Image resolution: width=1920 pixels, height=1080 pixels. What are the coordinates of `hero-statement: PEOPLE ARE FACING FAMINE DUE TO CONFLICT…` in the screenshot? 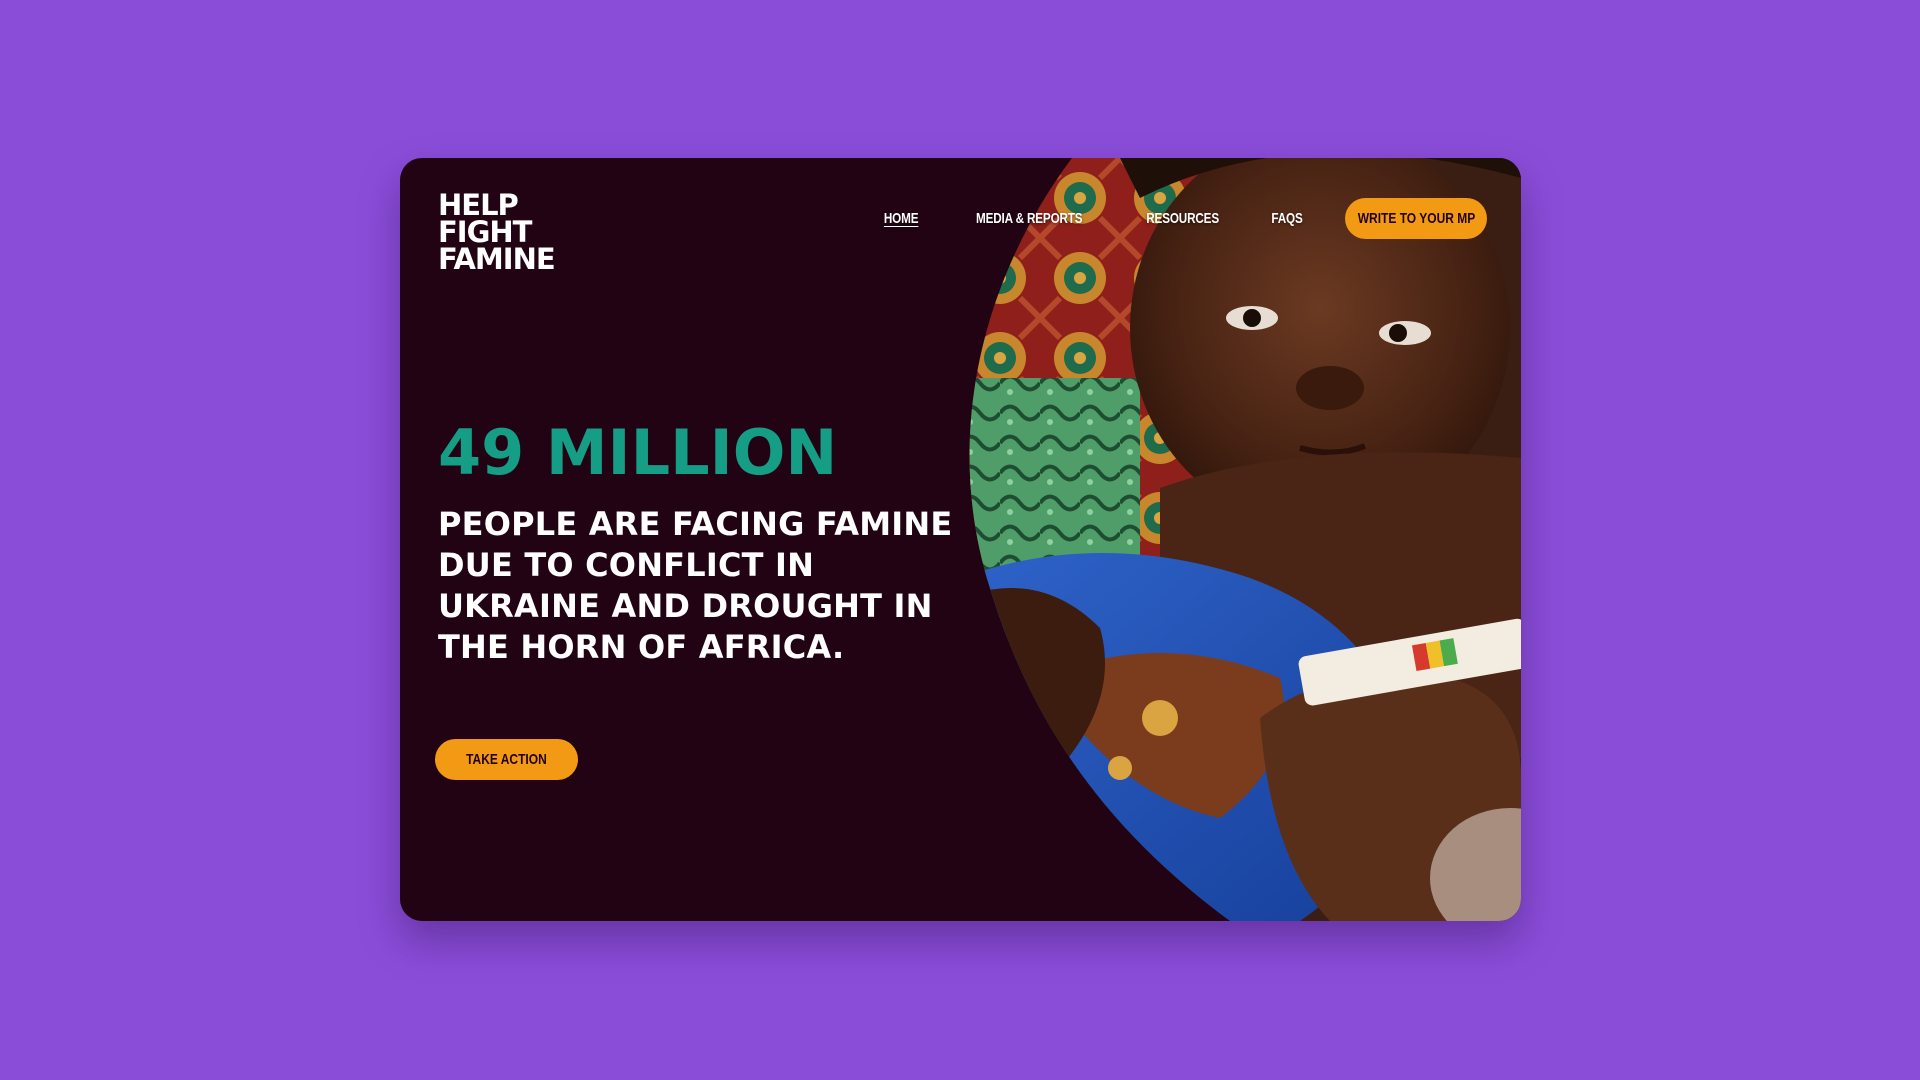 It's located at (695, 585).